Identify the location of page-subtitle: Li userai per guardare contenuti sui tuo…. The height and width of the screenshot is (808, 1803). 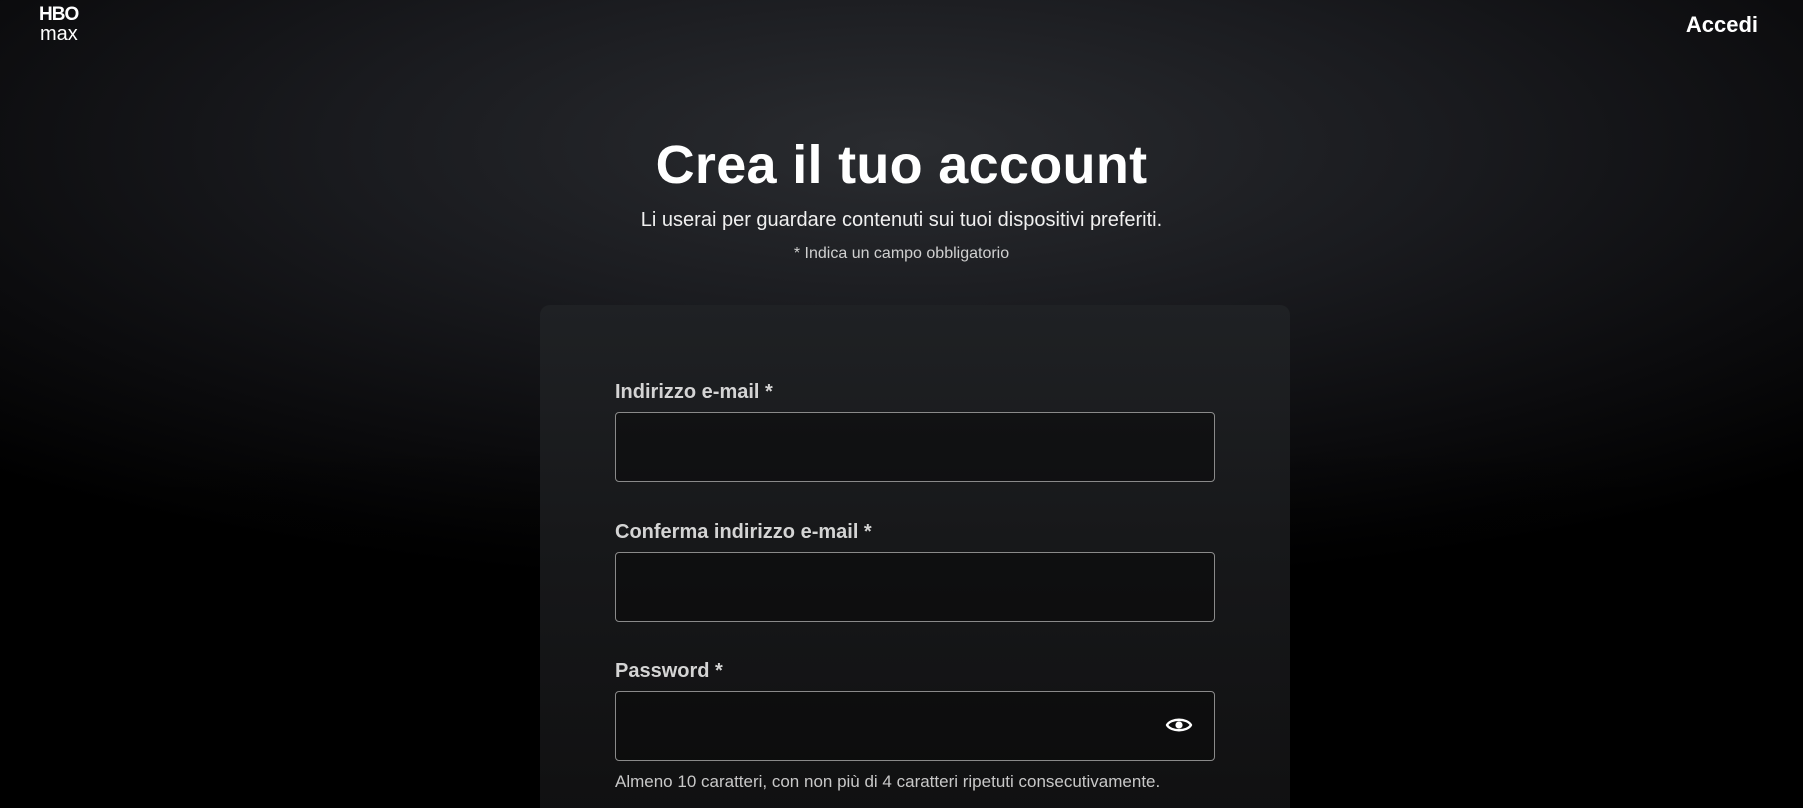
(901, 220).